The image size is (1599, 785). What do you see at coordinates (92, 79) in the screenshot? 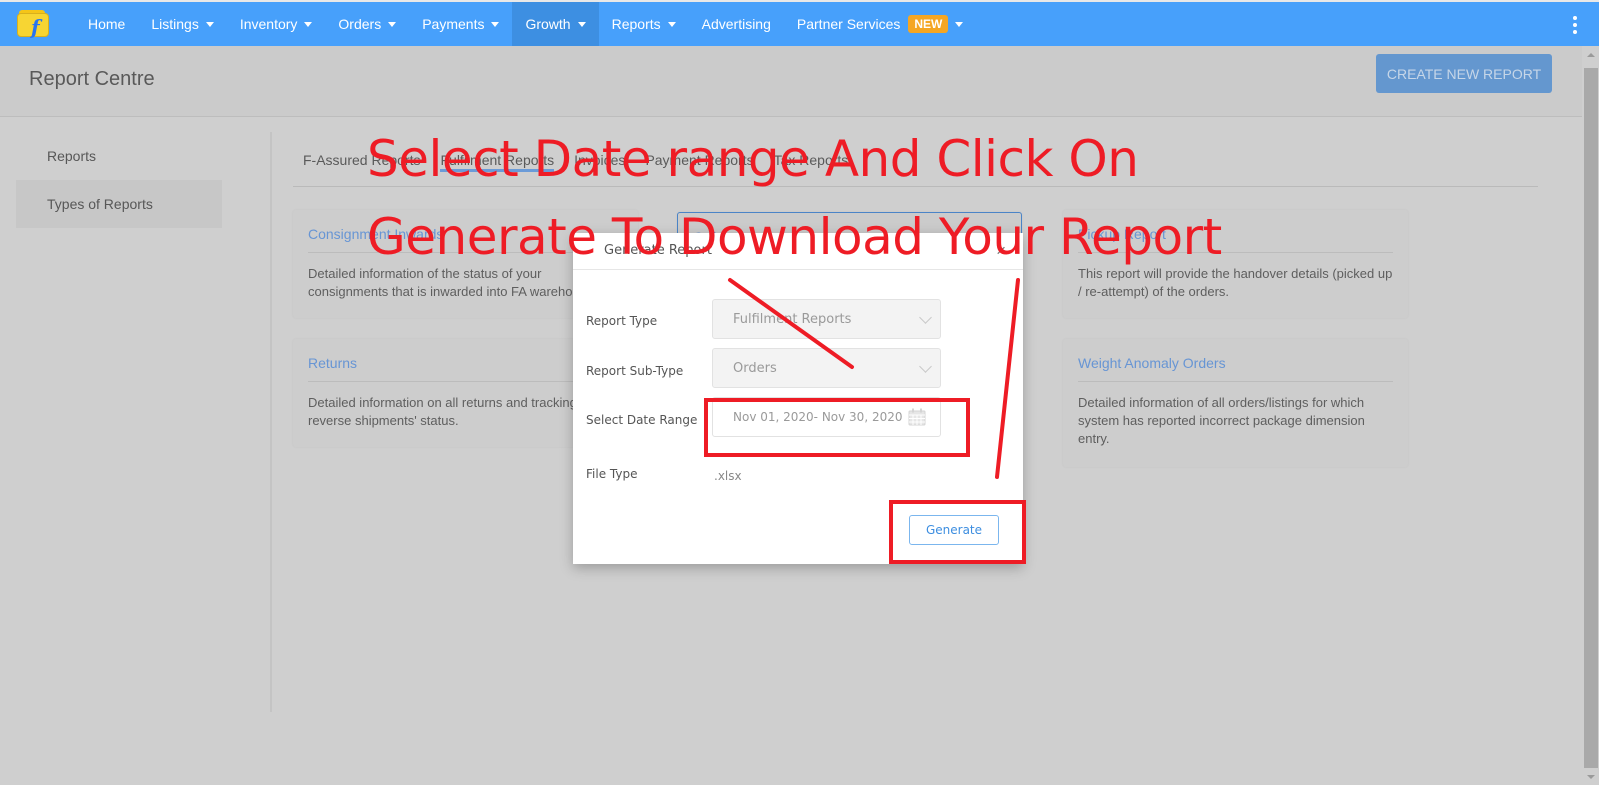
I see `page-title: Report Centre` at bounding box center [92, 79].